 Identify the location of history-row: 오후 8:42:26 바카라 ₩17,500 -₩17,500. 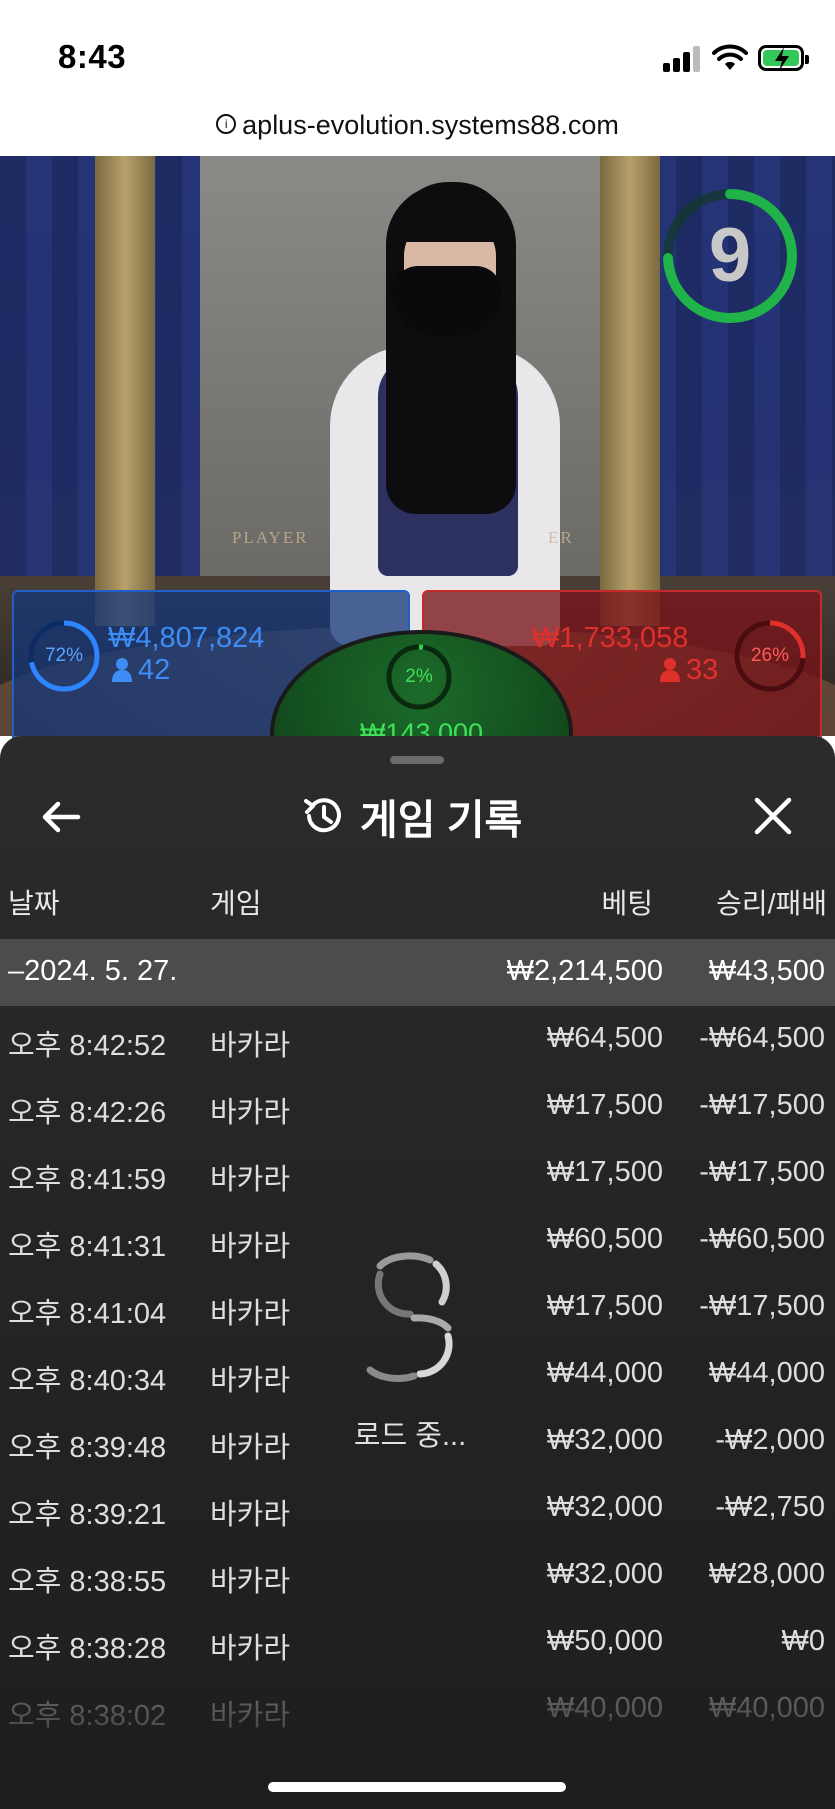
(417, 1106).